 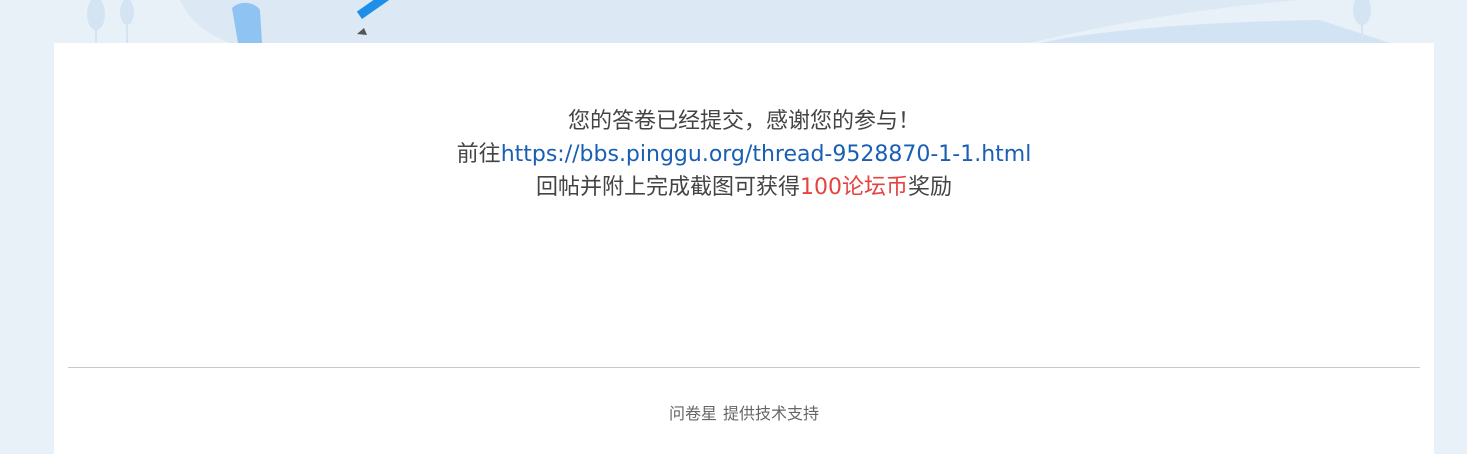 I want to click on footer-divider, so click(x=744, y=367).